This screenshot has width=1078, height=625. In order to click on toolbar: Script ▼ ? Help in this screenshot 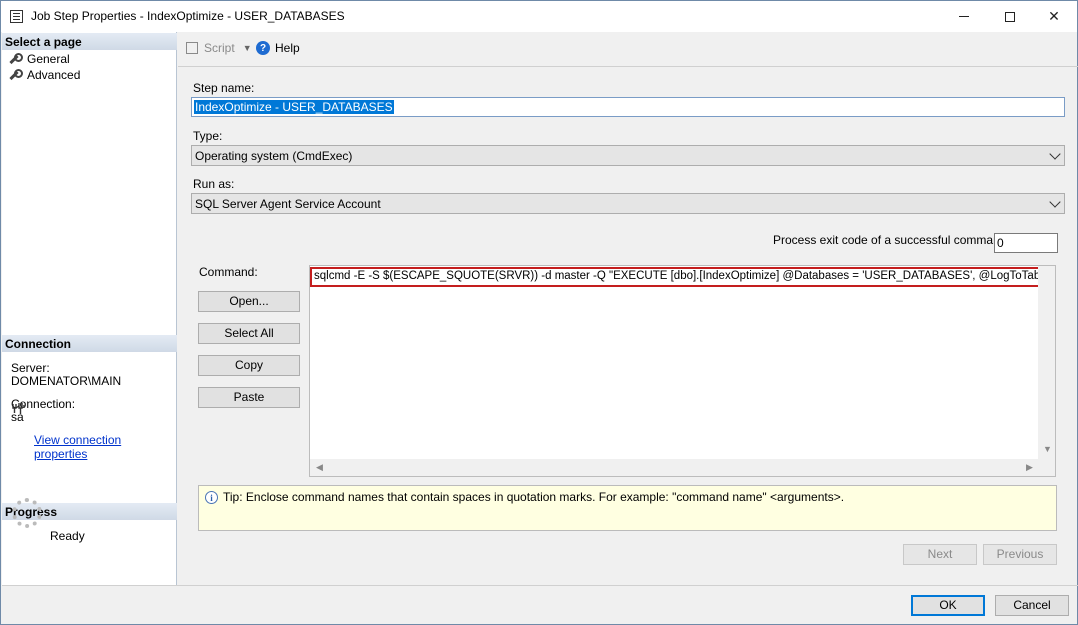, I will do `click(627, 48)`.